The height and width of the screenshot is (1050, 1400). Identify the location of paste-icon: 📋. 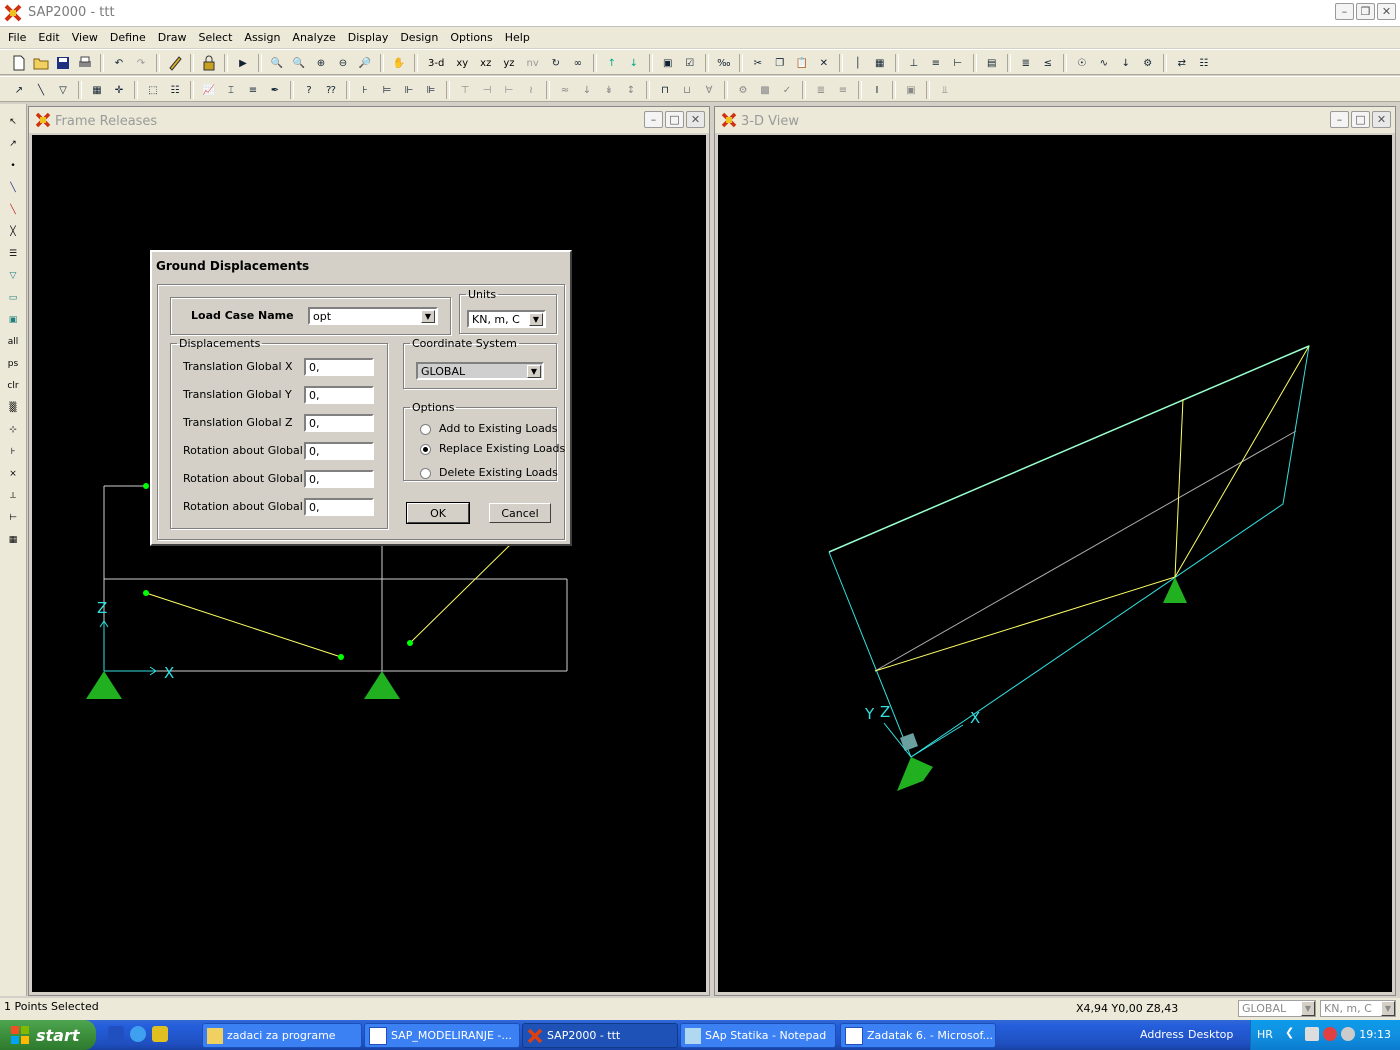
(802, 63).